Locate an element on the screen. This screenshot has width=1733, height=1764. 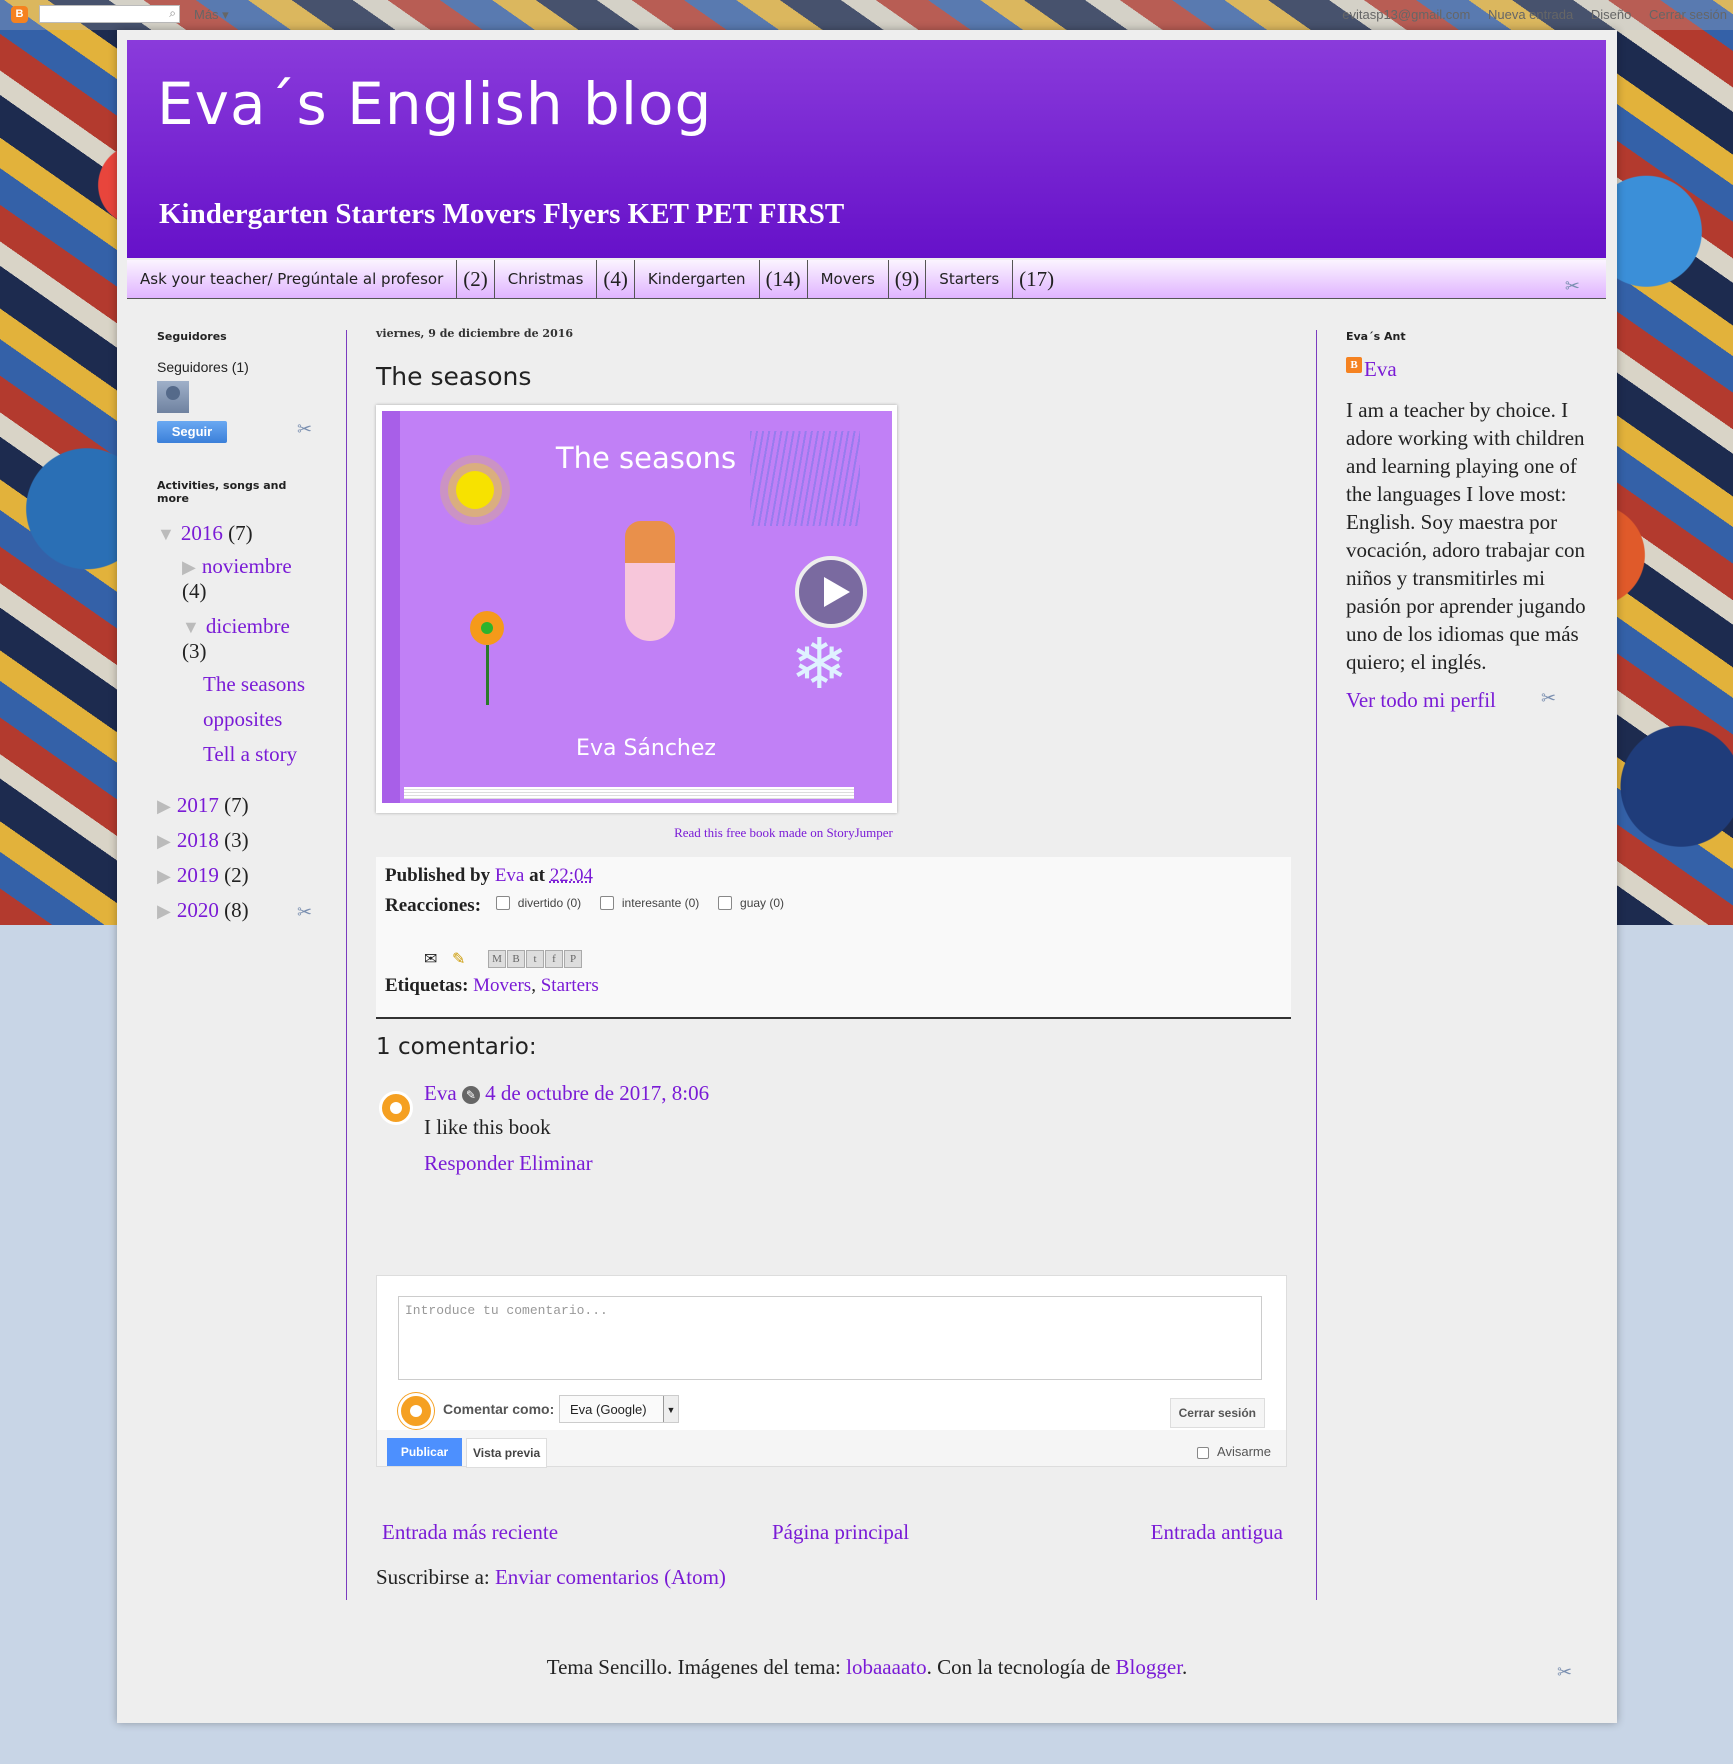
newer-post-link: Entrada más reciente is located at coordinates (470, 1532).